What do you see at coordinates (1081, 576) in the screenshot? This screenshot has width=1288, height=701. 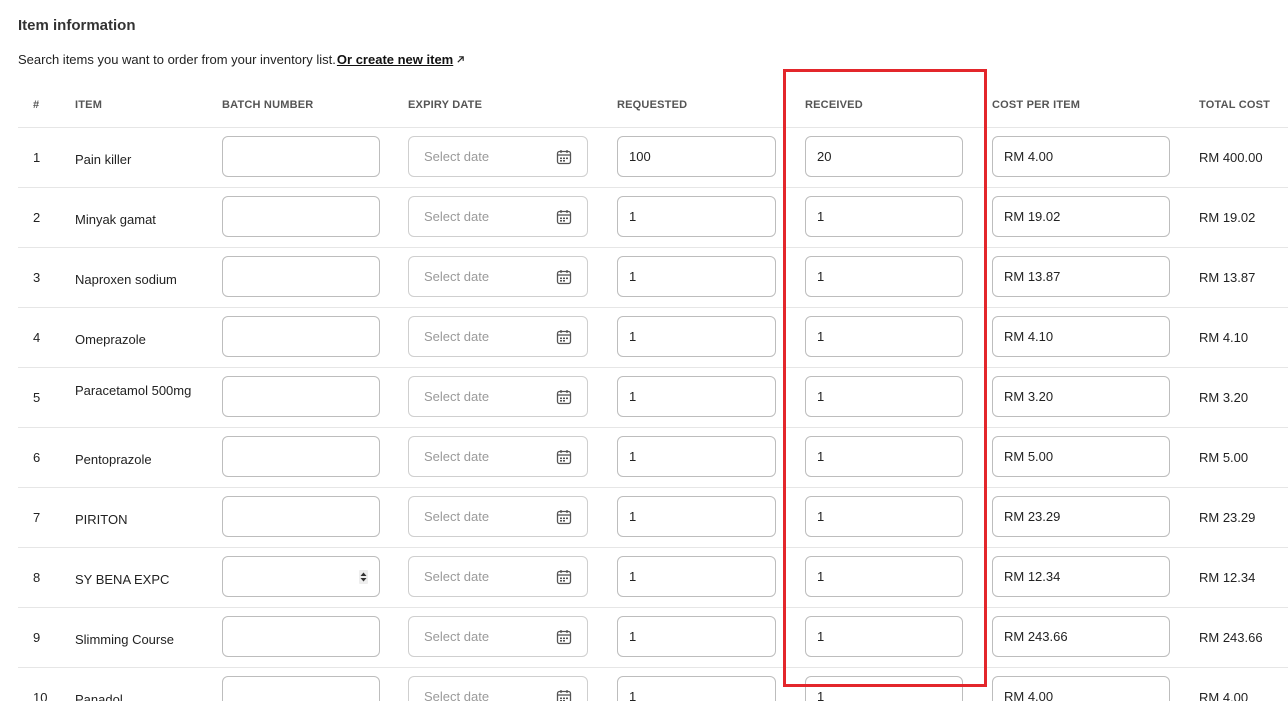 I see `cost-per-item-input: RM 12.34` at bounding box center [1081, 576].